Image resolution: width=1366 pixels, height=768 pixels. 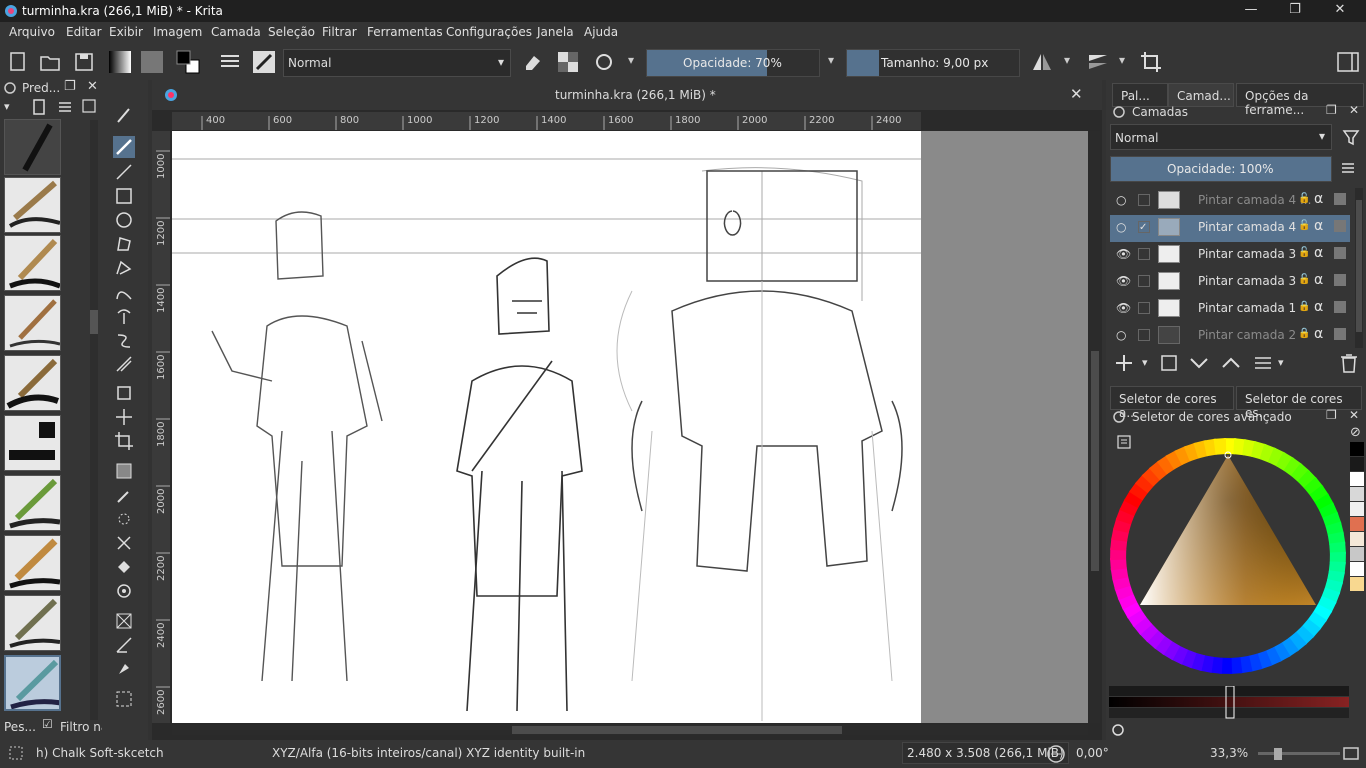 What do you see at coordinates (1127, 363) in the screenshot?
I see `add-layer-icon` at bounding box center [1127, 363].